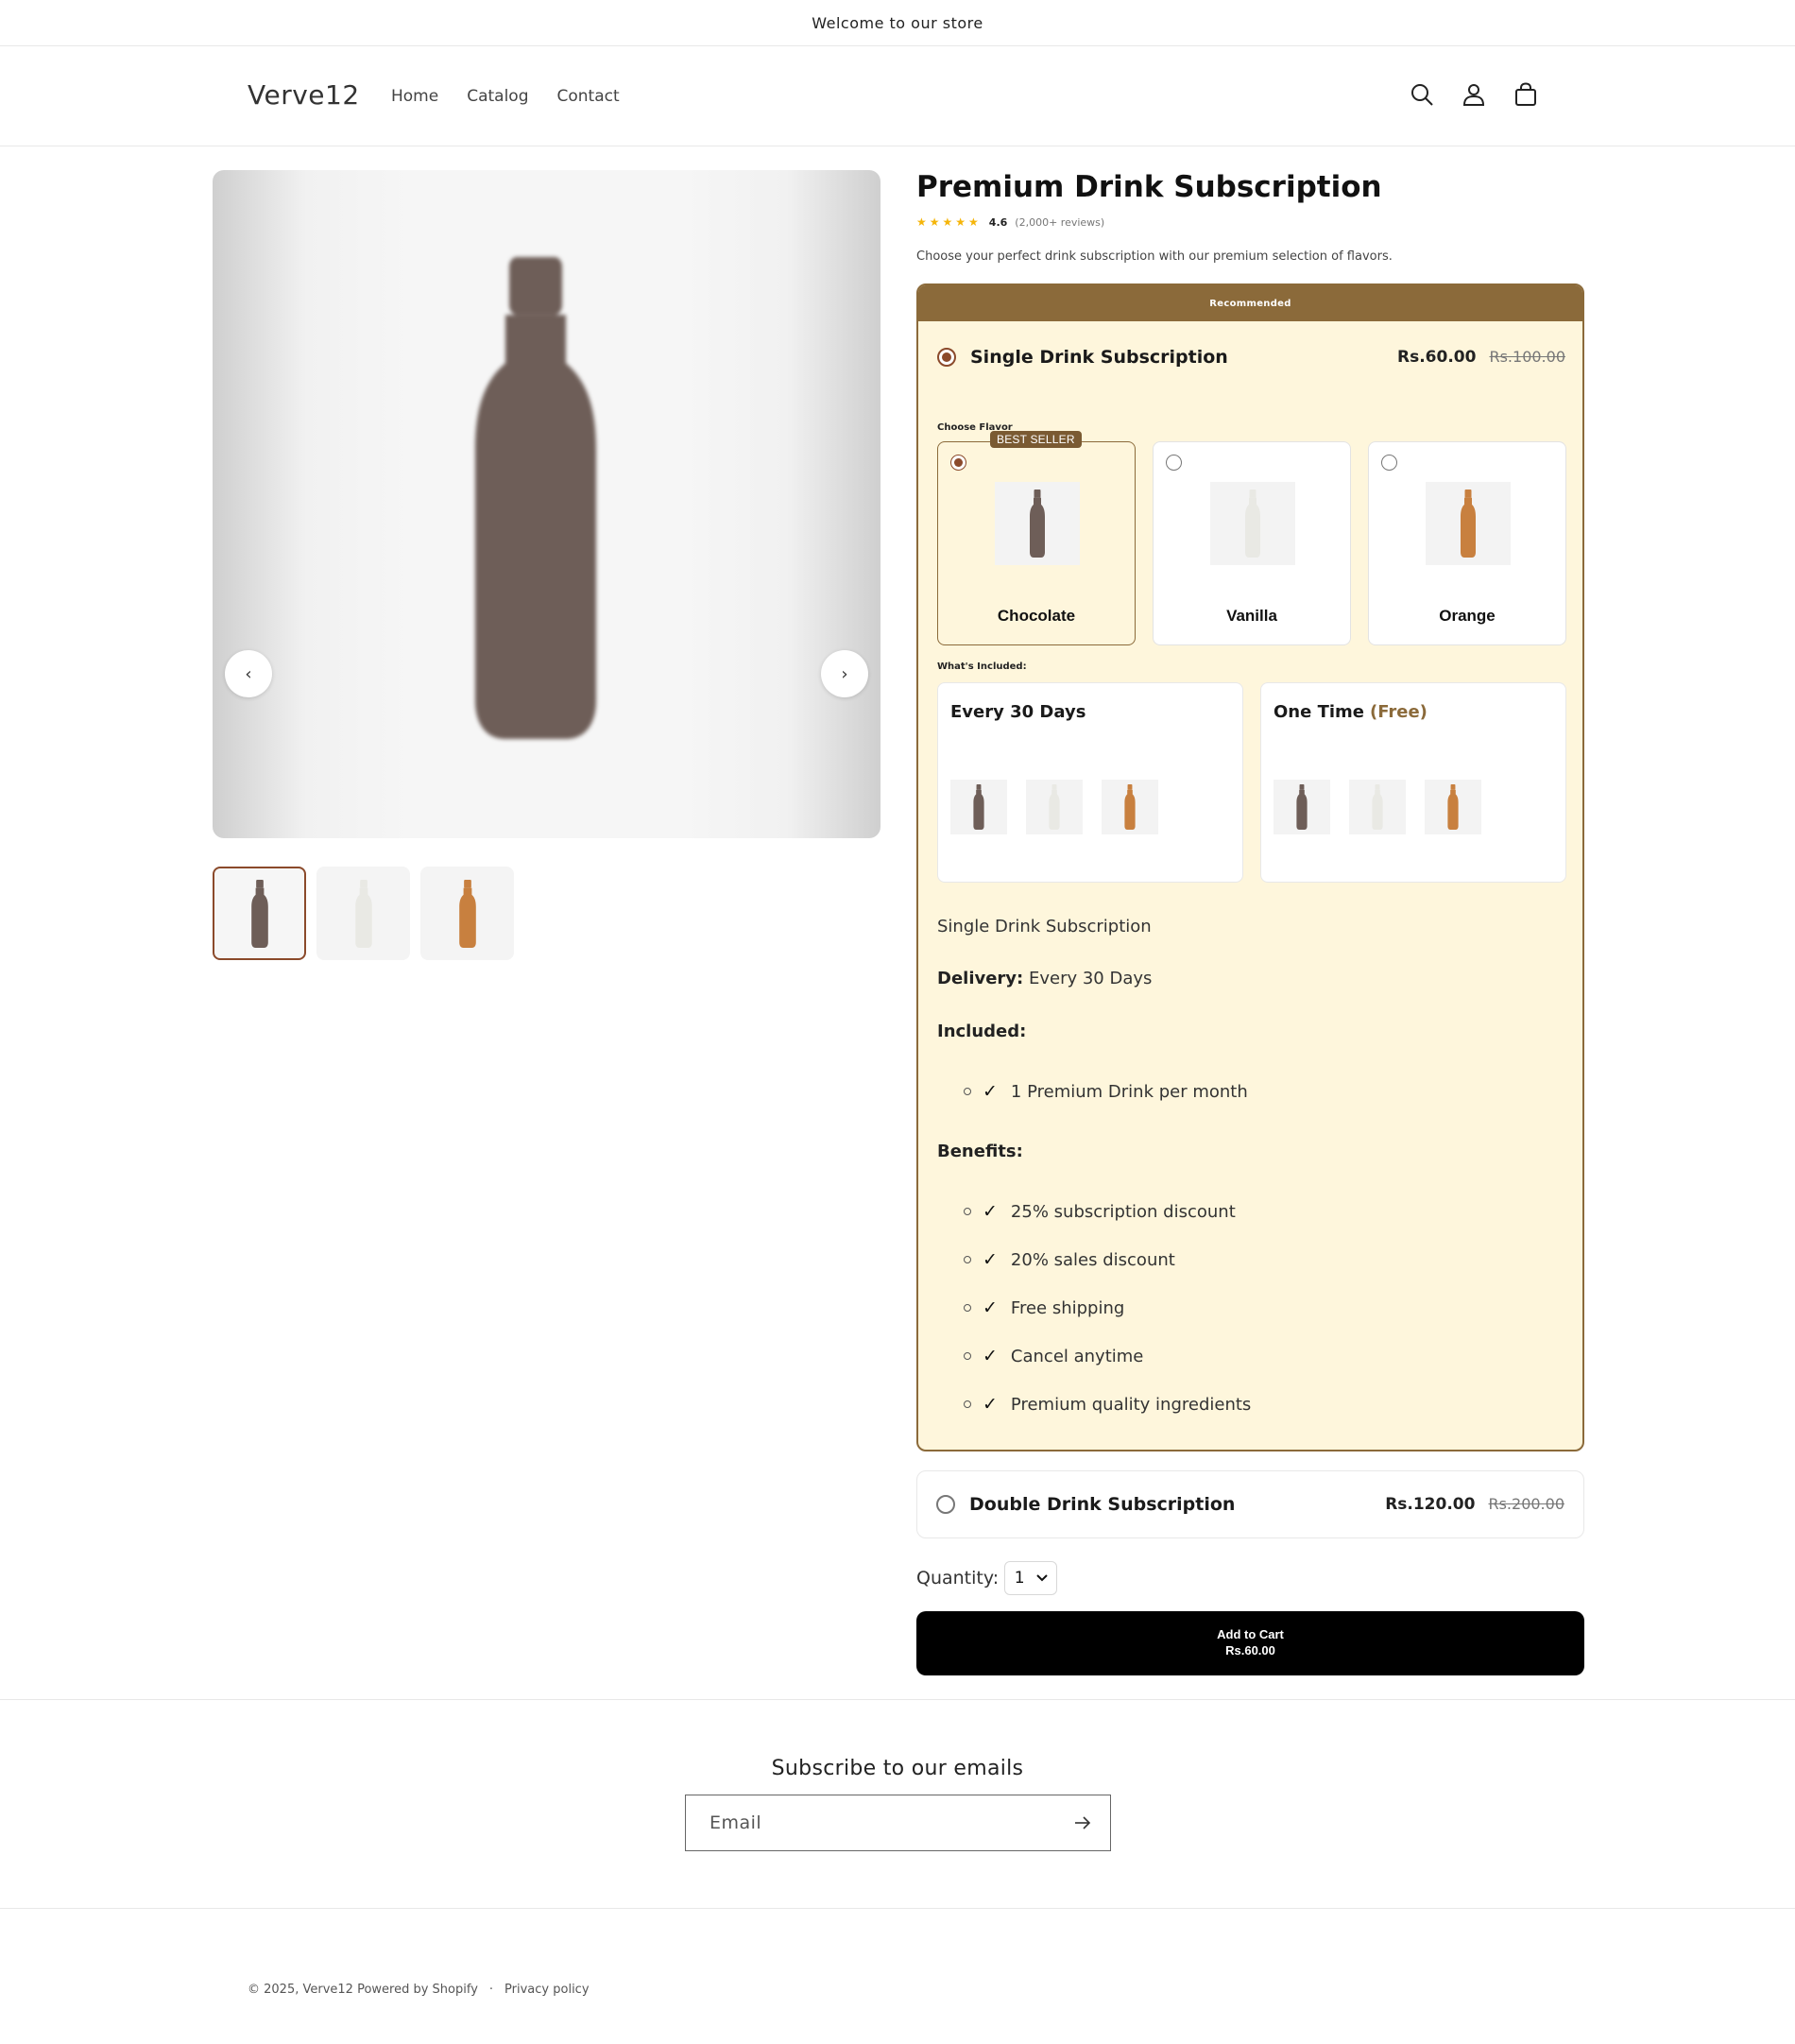 The image size is (1795, 2044). What do you see at coordinates (1422, 94) in the screenshot?
I see `search-icon` at bounding box center [1422, 94].